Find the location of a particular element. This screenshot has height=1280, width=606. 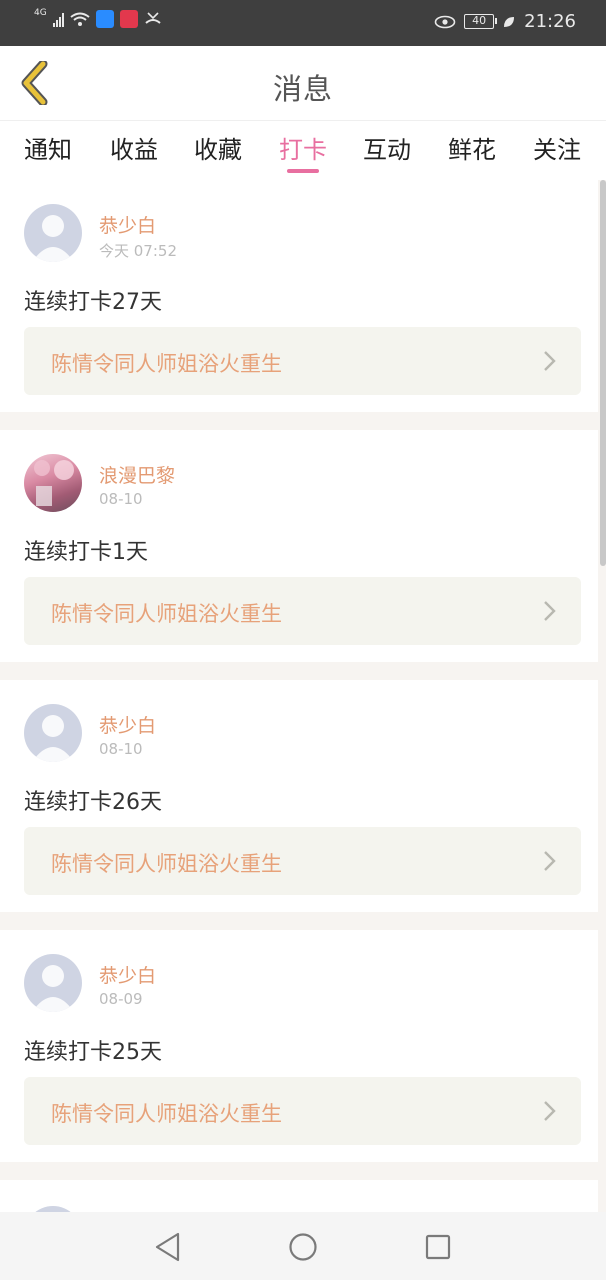

clock: 21:26 is located at coordinates (550, 21).